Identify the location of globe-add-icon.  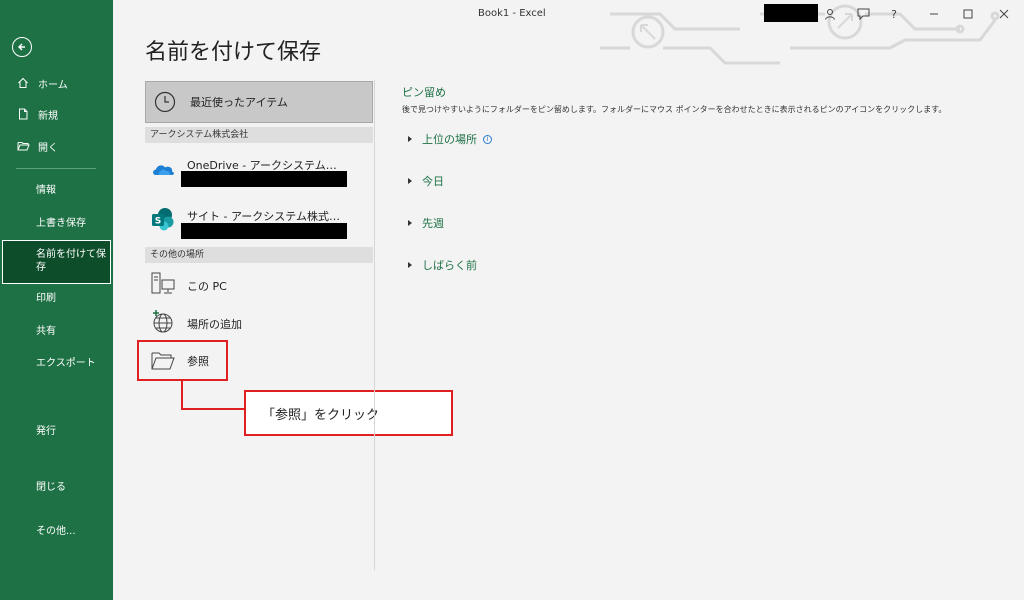
(163, 321).